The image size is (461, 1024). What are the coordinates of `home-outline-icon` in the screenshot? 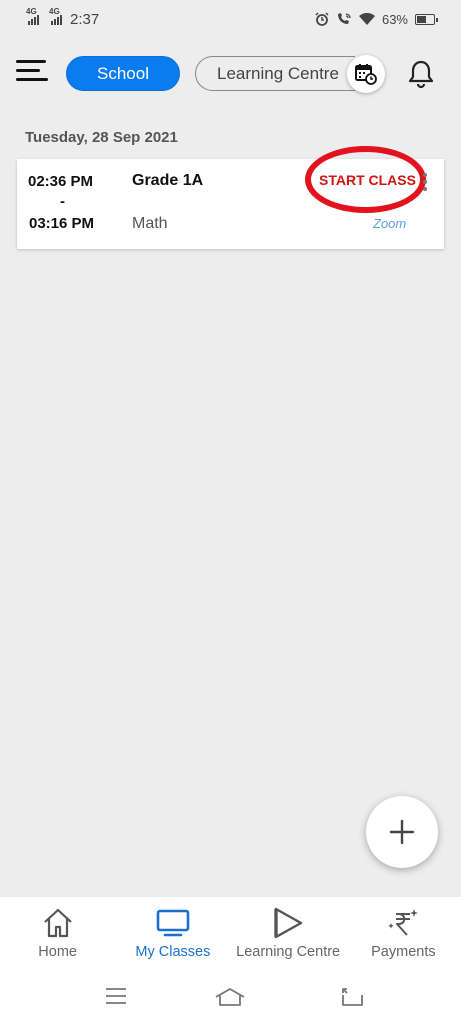 It's located at (230, 997).